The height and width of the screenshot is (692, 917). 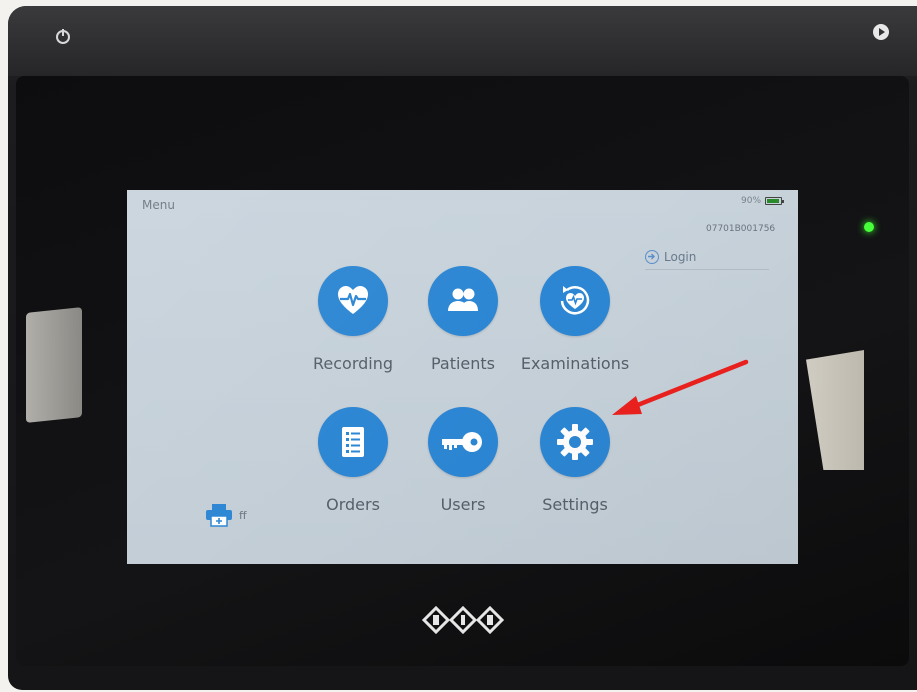 I want to click on login-button: Login, so click(x=707, y=257).